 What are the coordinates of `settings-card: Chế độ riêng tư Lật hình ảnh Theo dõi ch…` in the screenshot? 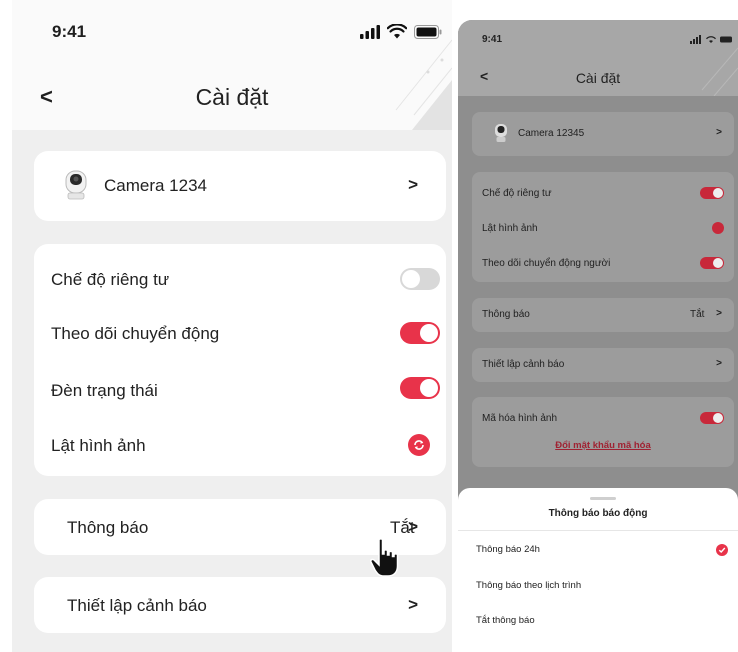 It's located at (603, 227).